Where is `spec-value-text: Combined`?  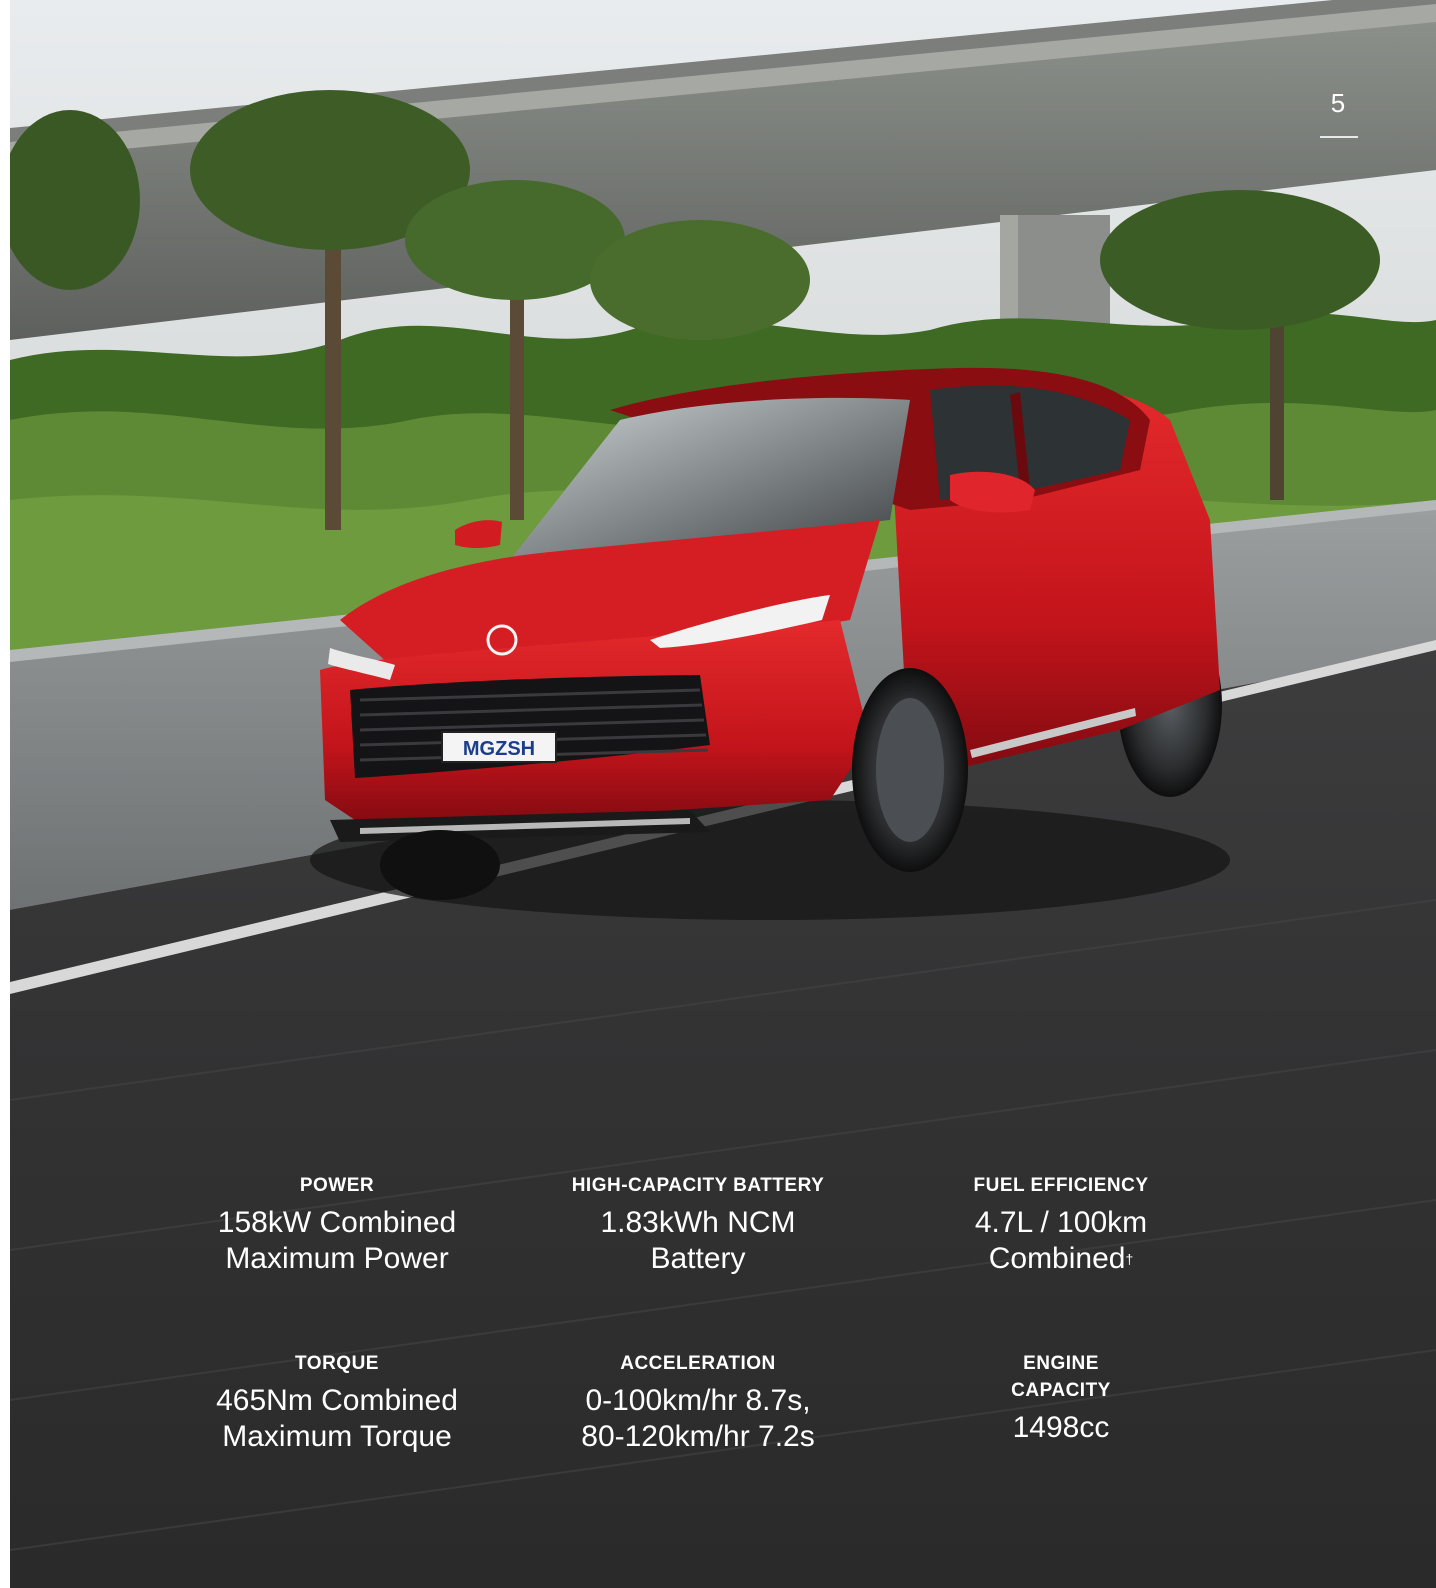
spec-value-text: Combined is located at coordinates (1057, 1258).